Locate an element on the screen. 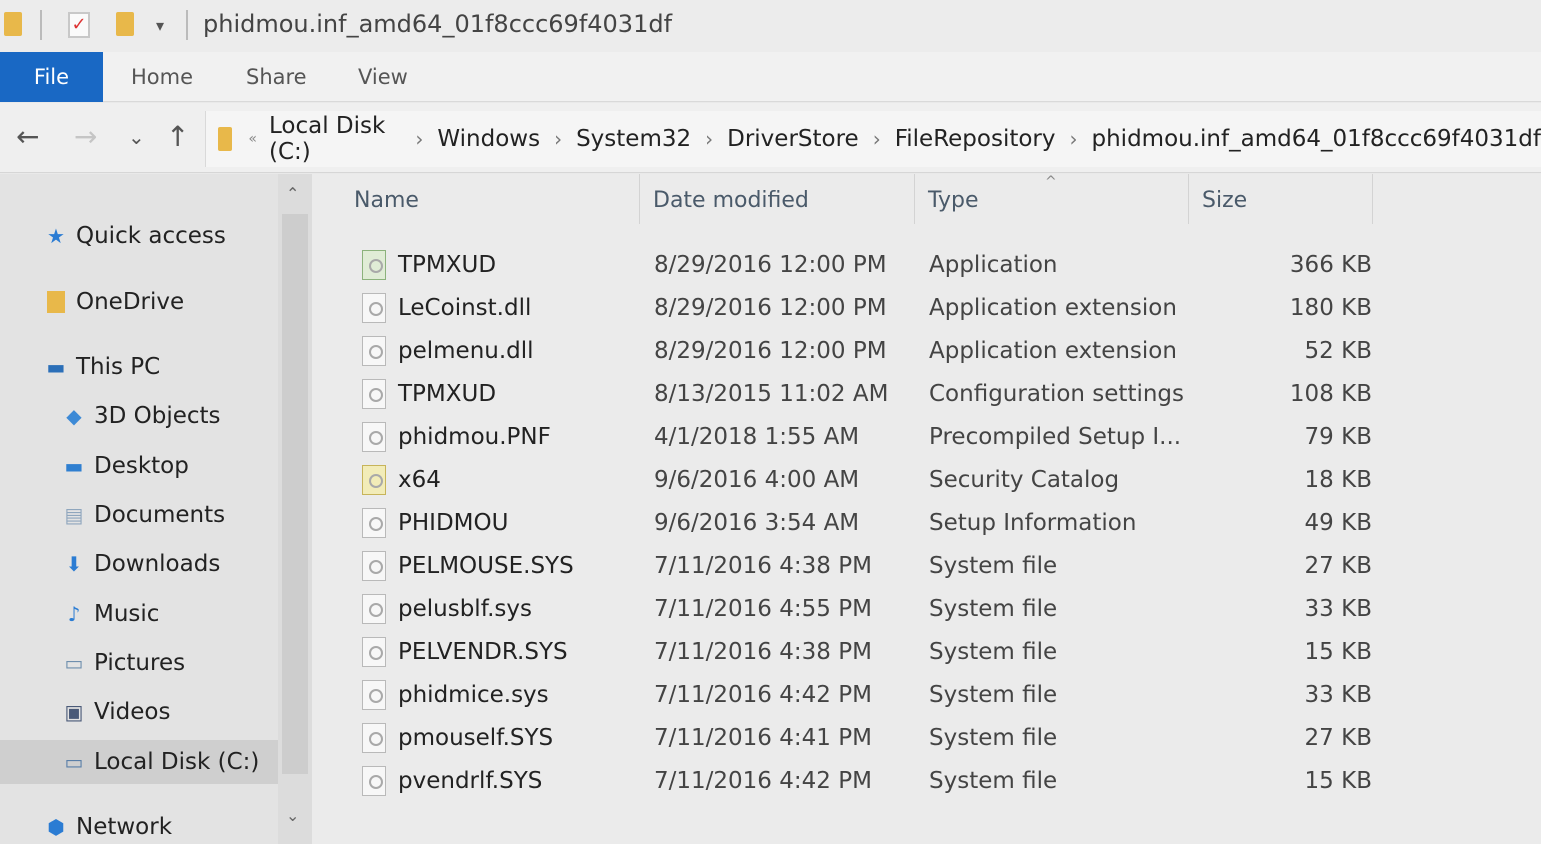 The image size is (1541, 844). sidebar-item-label: Desktop is located at coordinates (141, 466).